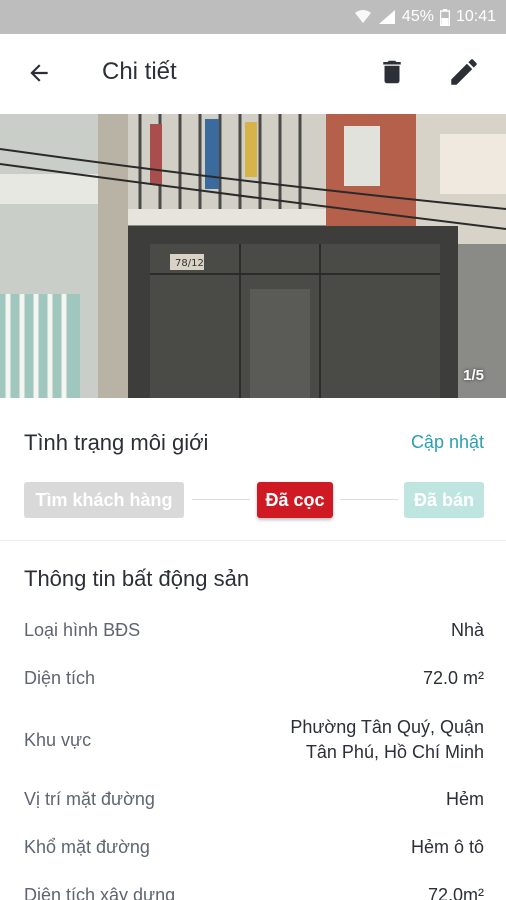  I want to click on arrow-back-icon, so click(39, 75).